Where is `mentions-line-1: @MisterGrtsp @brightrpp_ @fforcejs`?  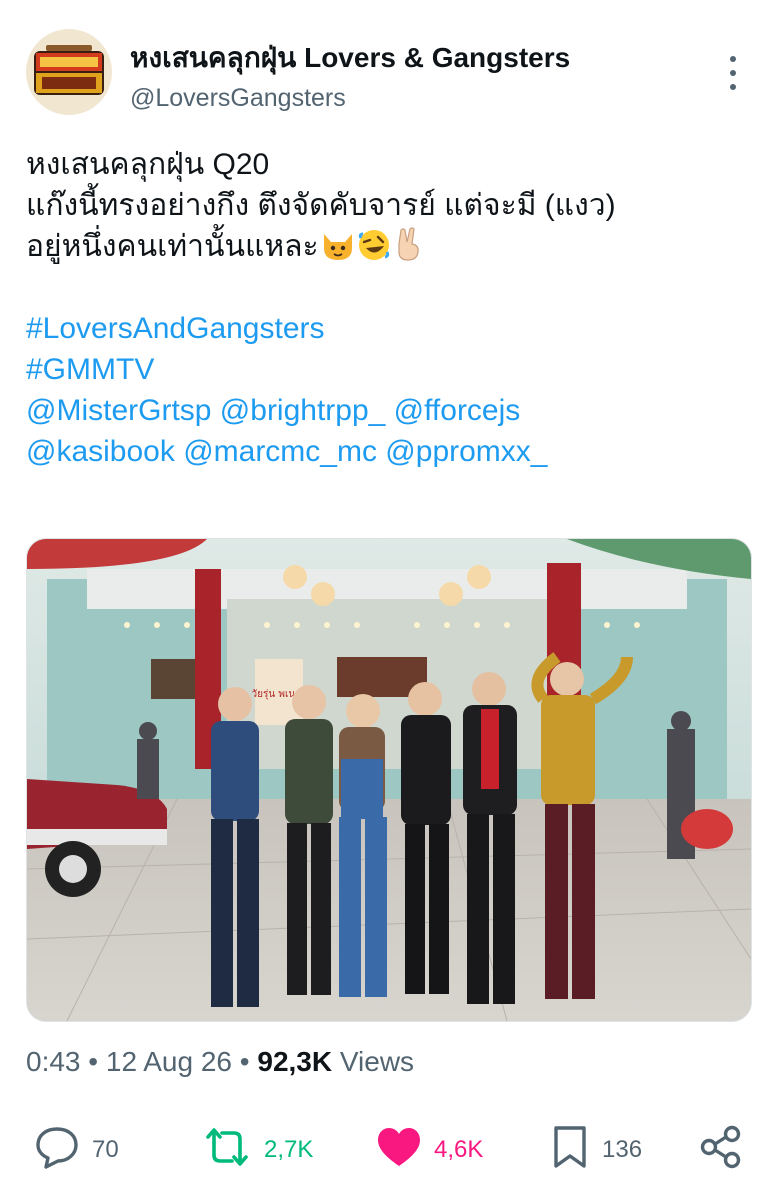 mentions-line-1: @MisterGrtsp @brightrpp_ @fforcejs is located at coordinates (391, 410).